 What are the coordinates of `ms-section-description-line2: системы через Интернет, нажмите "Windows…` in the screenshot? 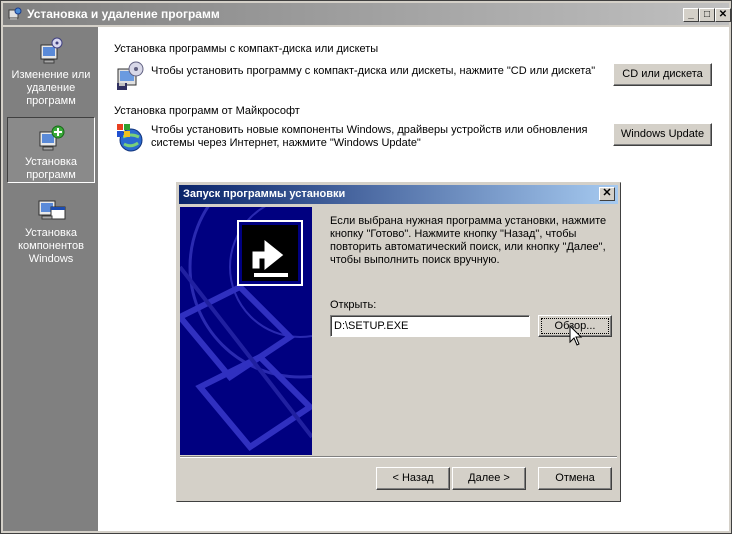 It's located at (286, 143).